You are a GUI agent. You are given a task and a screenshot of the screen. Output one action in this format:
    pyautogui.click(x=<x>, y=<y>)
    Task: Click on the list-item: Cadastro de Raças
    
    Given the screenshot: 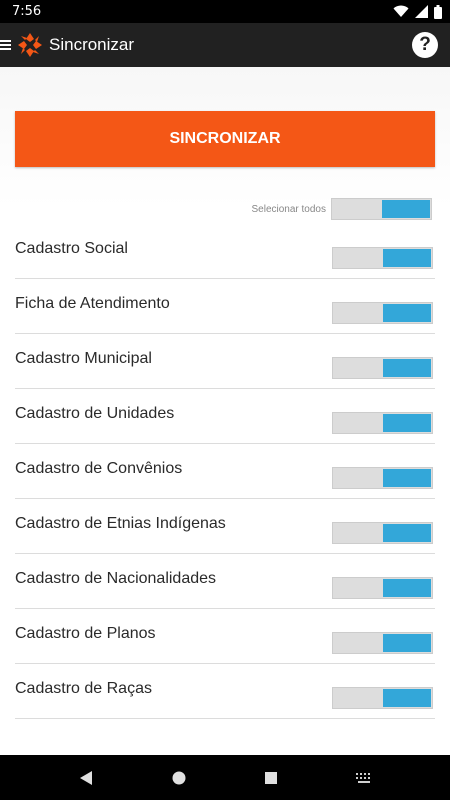 What is the action you would take?
    pyautogui.click(x=225, y=691)
    